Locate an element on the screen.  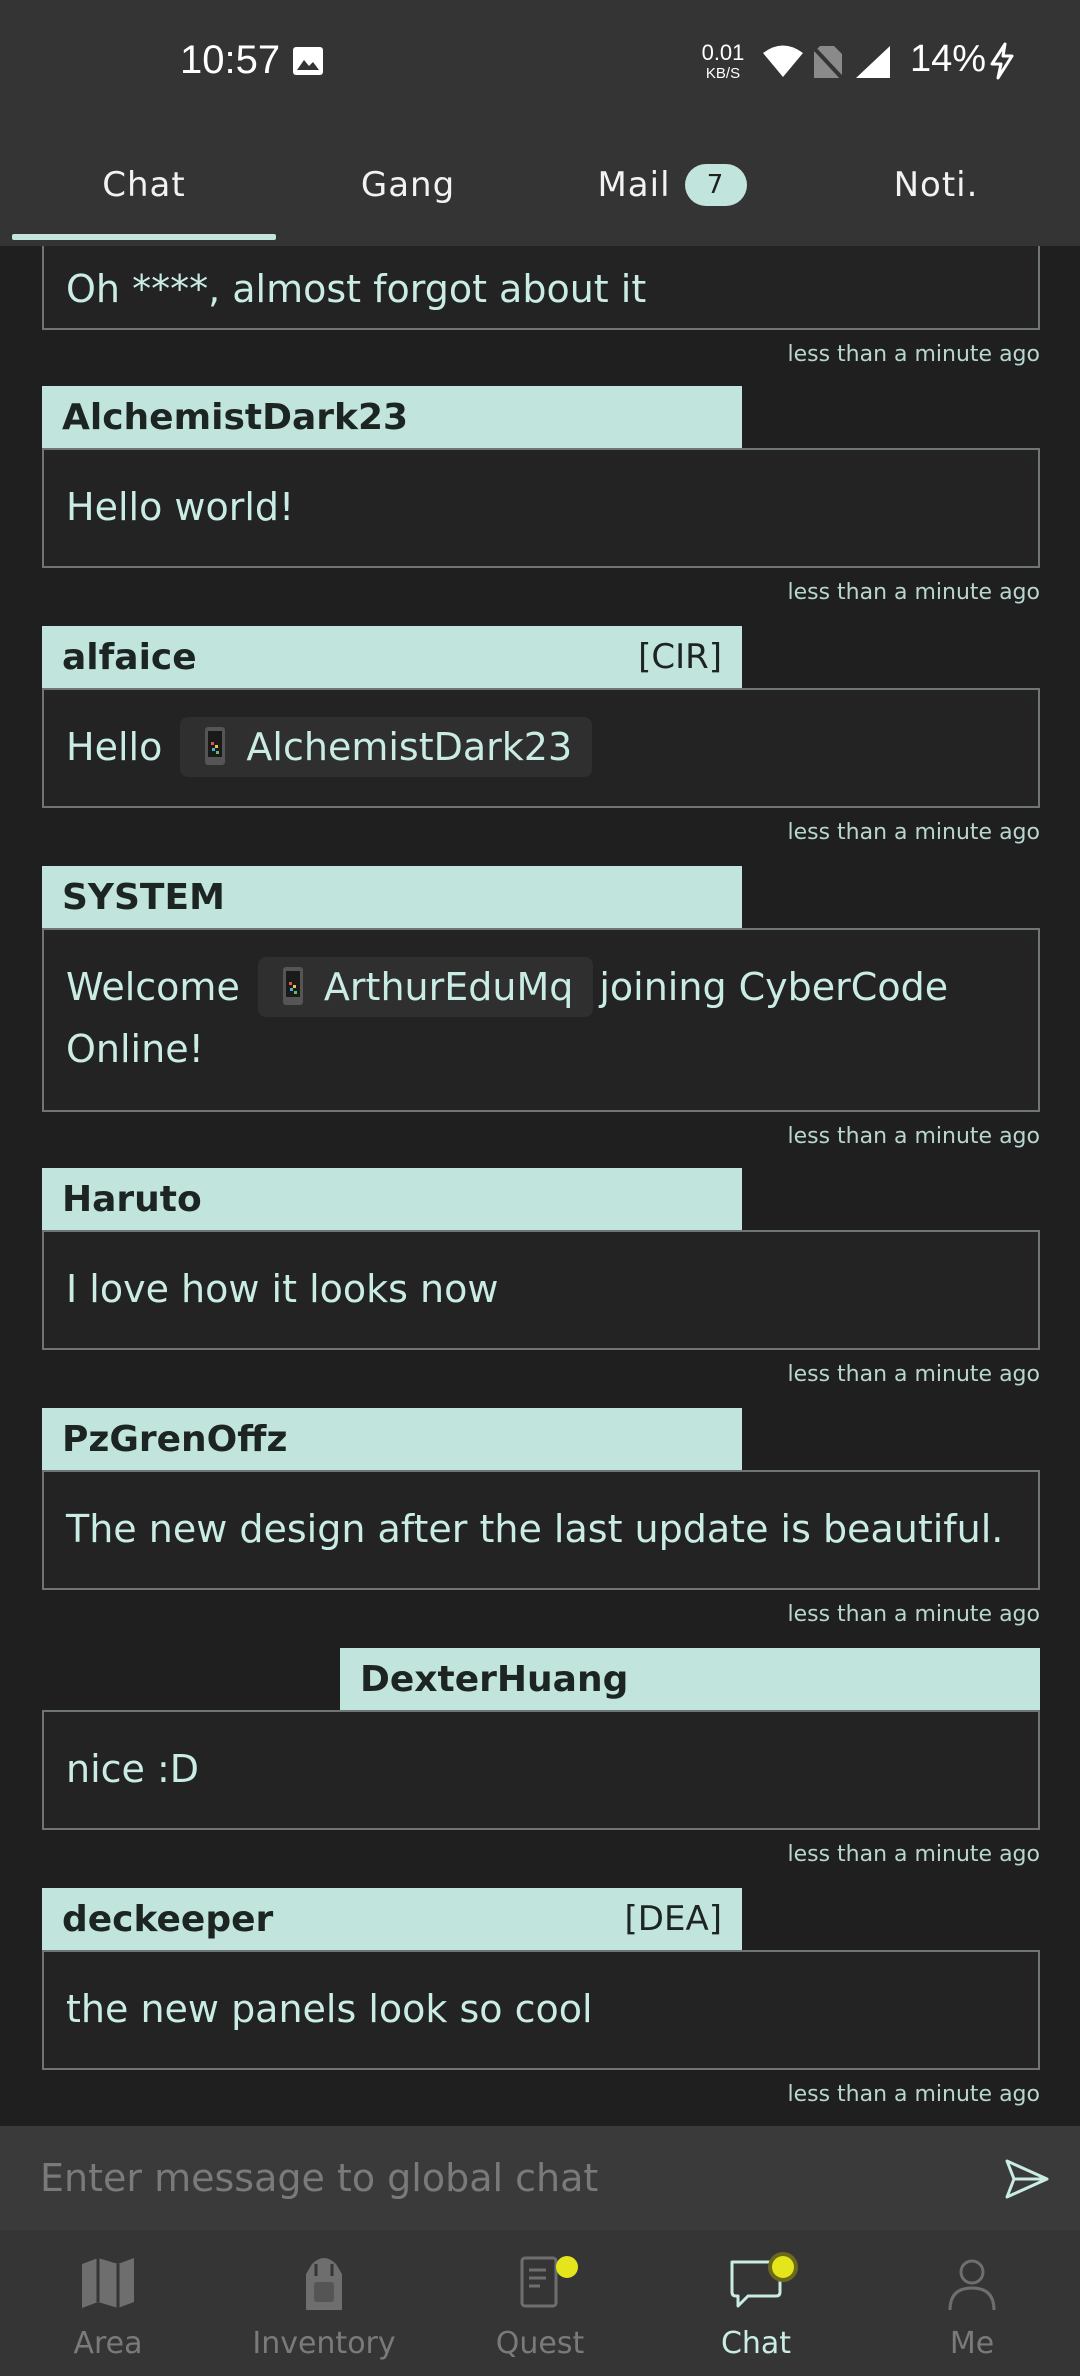
battery-level: 14% is located at coordinates (948, 59).